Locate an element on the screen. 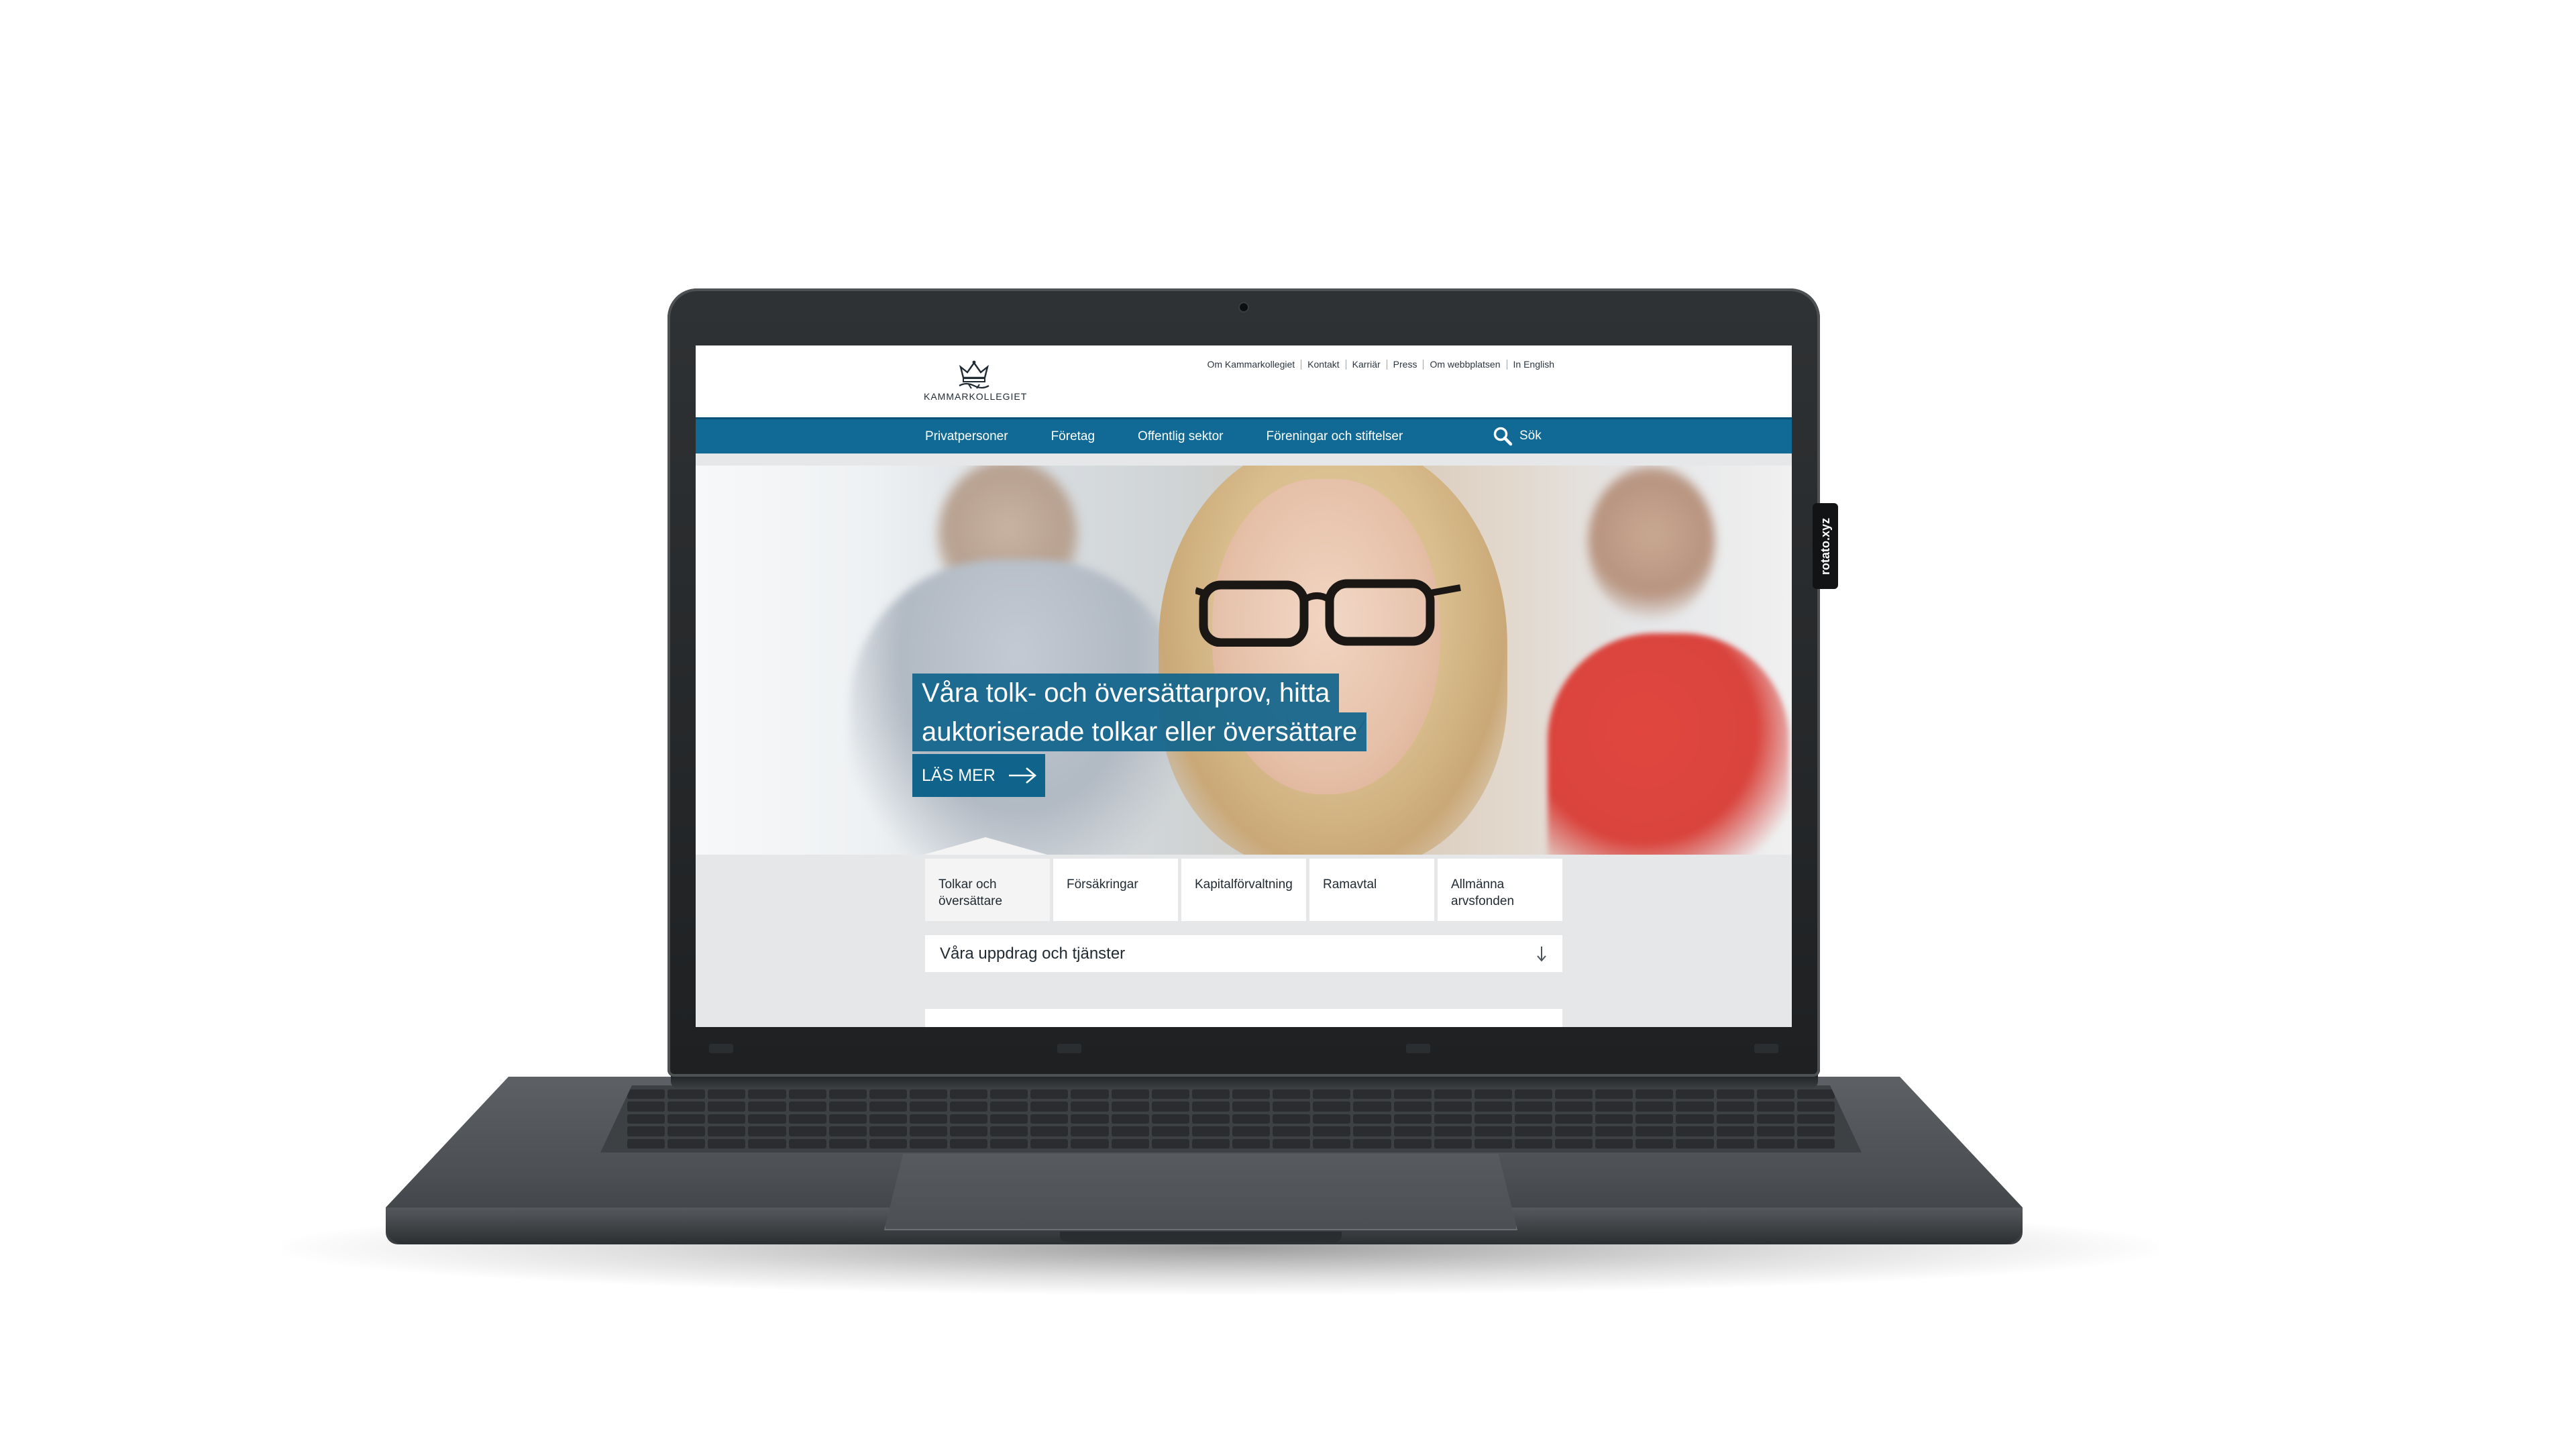 The image size is (2576, 1449). tab-tolkar-och-oversattare: Tolkar och översättare is located at coordinates (987, 890).